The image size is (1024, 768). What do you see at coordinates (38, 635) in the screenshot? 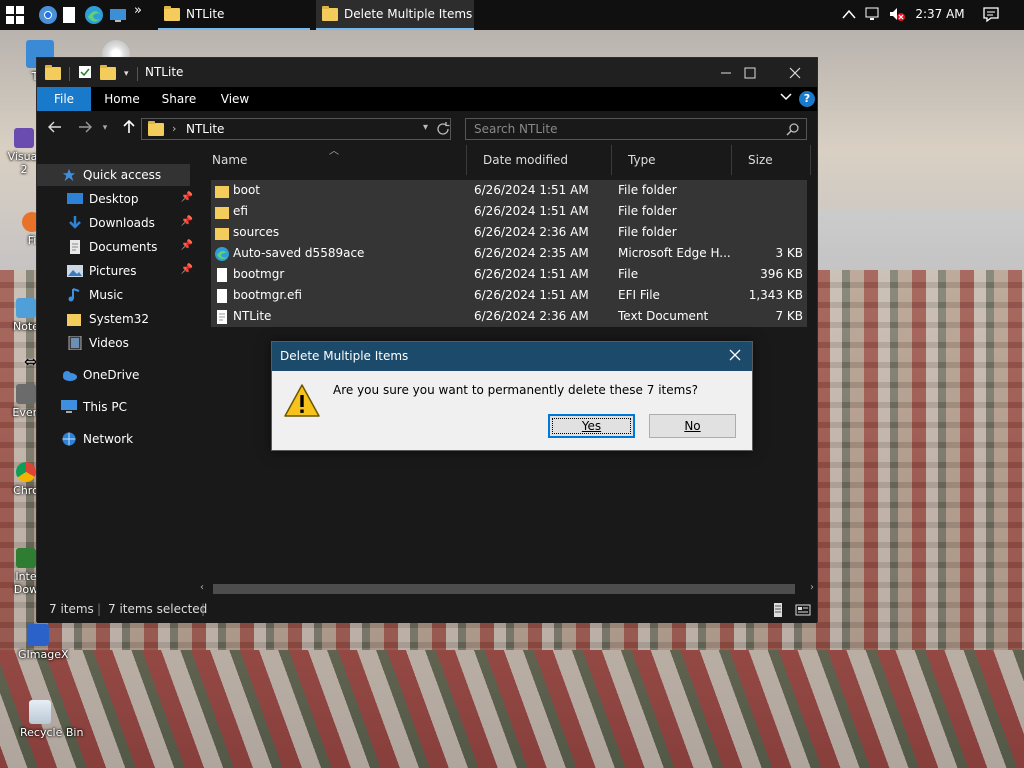
I see `gimagex-icon` at bounding box center [38, 635].